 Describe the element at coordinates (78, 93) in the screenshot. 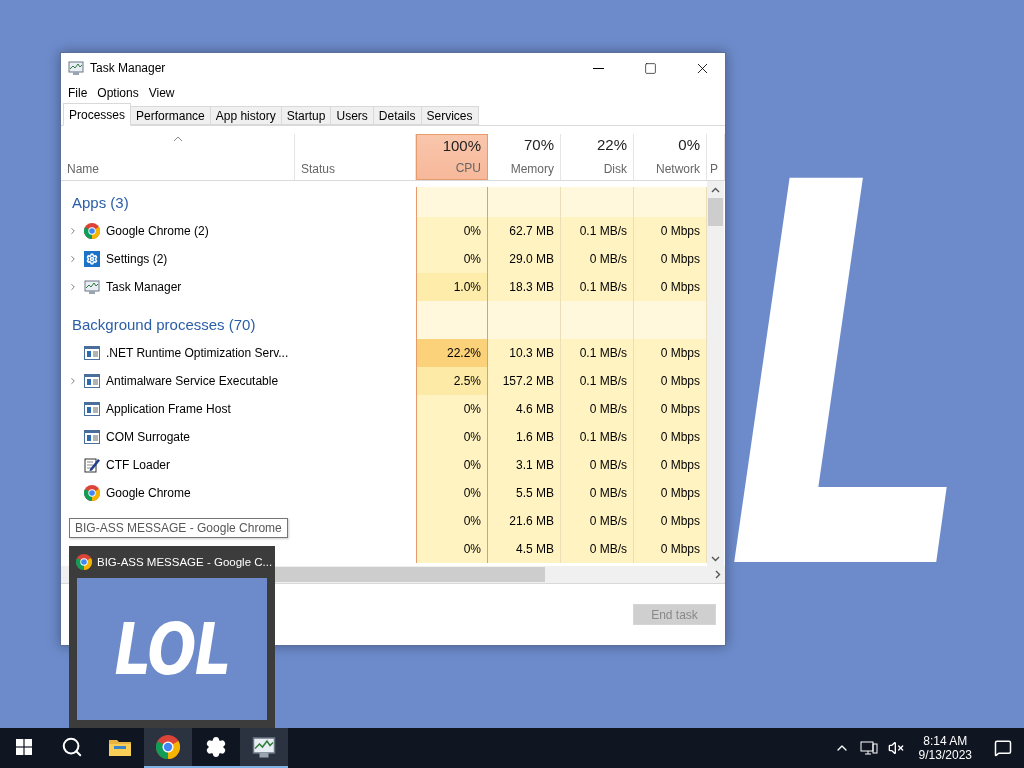

I see `menu-item: File` at that location.